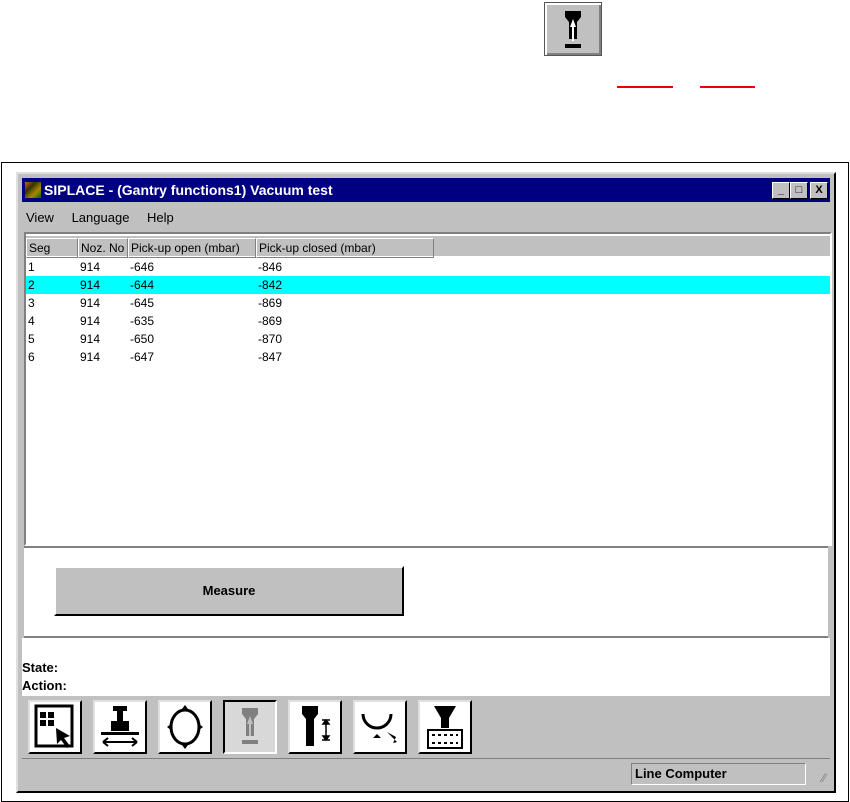  I want to click on component-select-button, so click(55, 727).